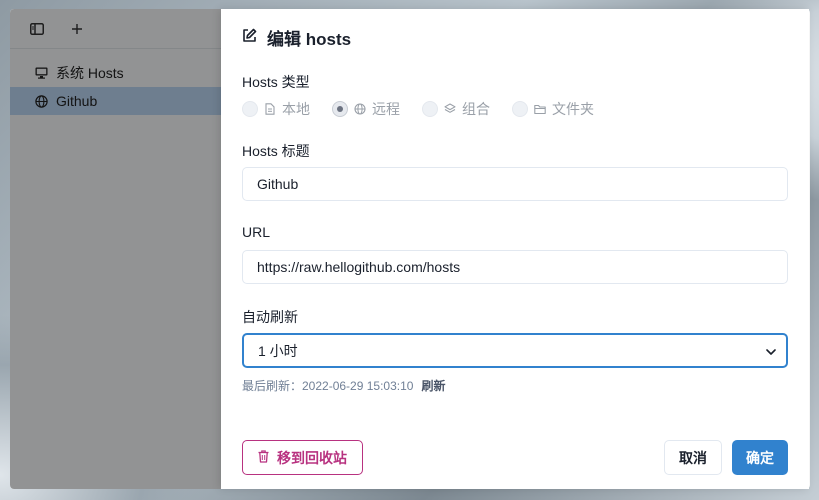 This screenshot has height=500, width=819. I want to click on type-option-folder: 文件夹, so click(553, 109).